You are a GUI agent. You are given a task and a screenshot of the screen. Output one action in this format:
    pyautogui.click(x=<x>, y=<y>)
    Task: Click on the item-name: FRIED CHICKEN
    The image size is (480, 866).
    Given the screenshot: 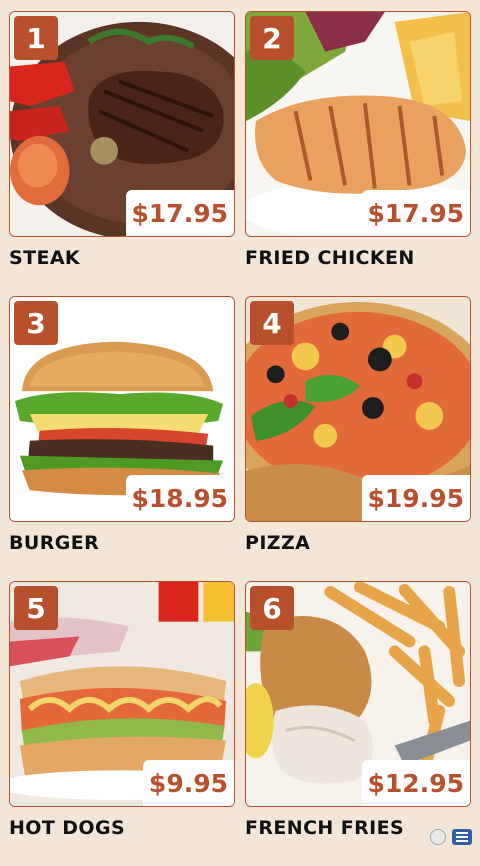 What is the action you would take?
    pyautogui.click(x=330, y=258)
    